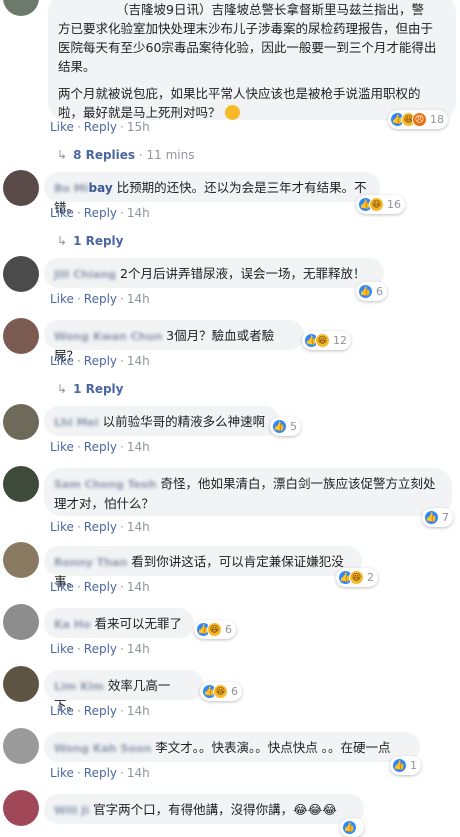 This screenshot has width=460, height=837. I want to click on comment-text: 2个月后讲弄错尿液，误会一场，无罪释放！, so click(243, 273).